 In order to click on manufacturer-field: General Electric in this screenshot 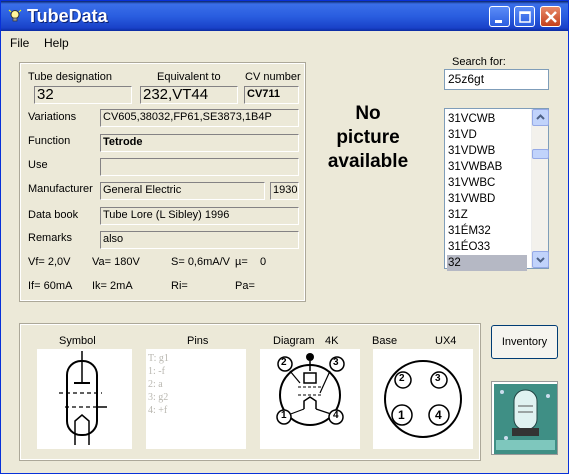, I will do `click(182, 191)`.